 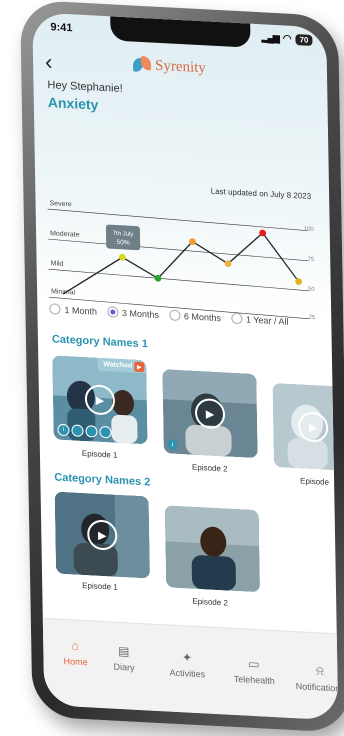 I want to click on range-option-label: 1 Month, so click(x=80, y=310).